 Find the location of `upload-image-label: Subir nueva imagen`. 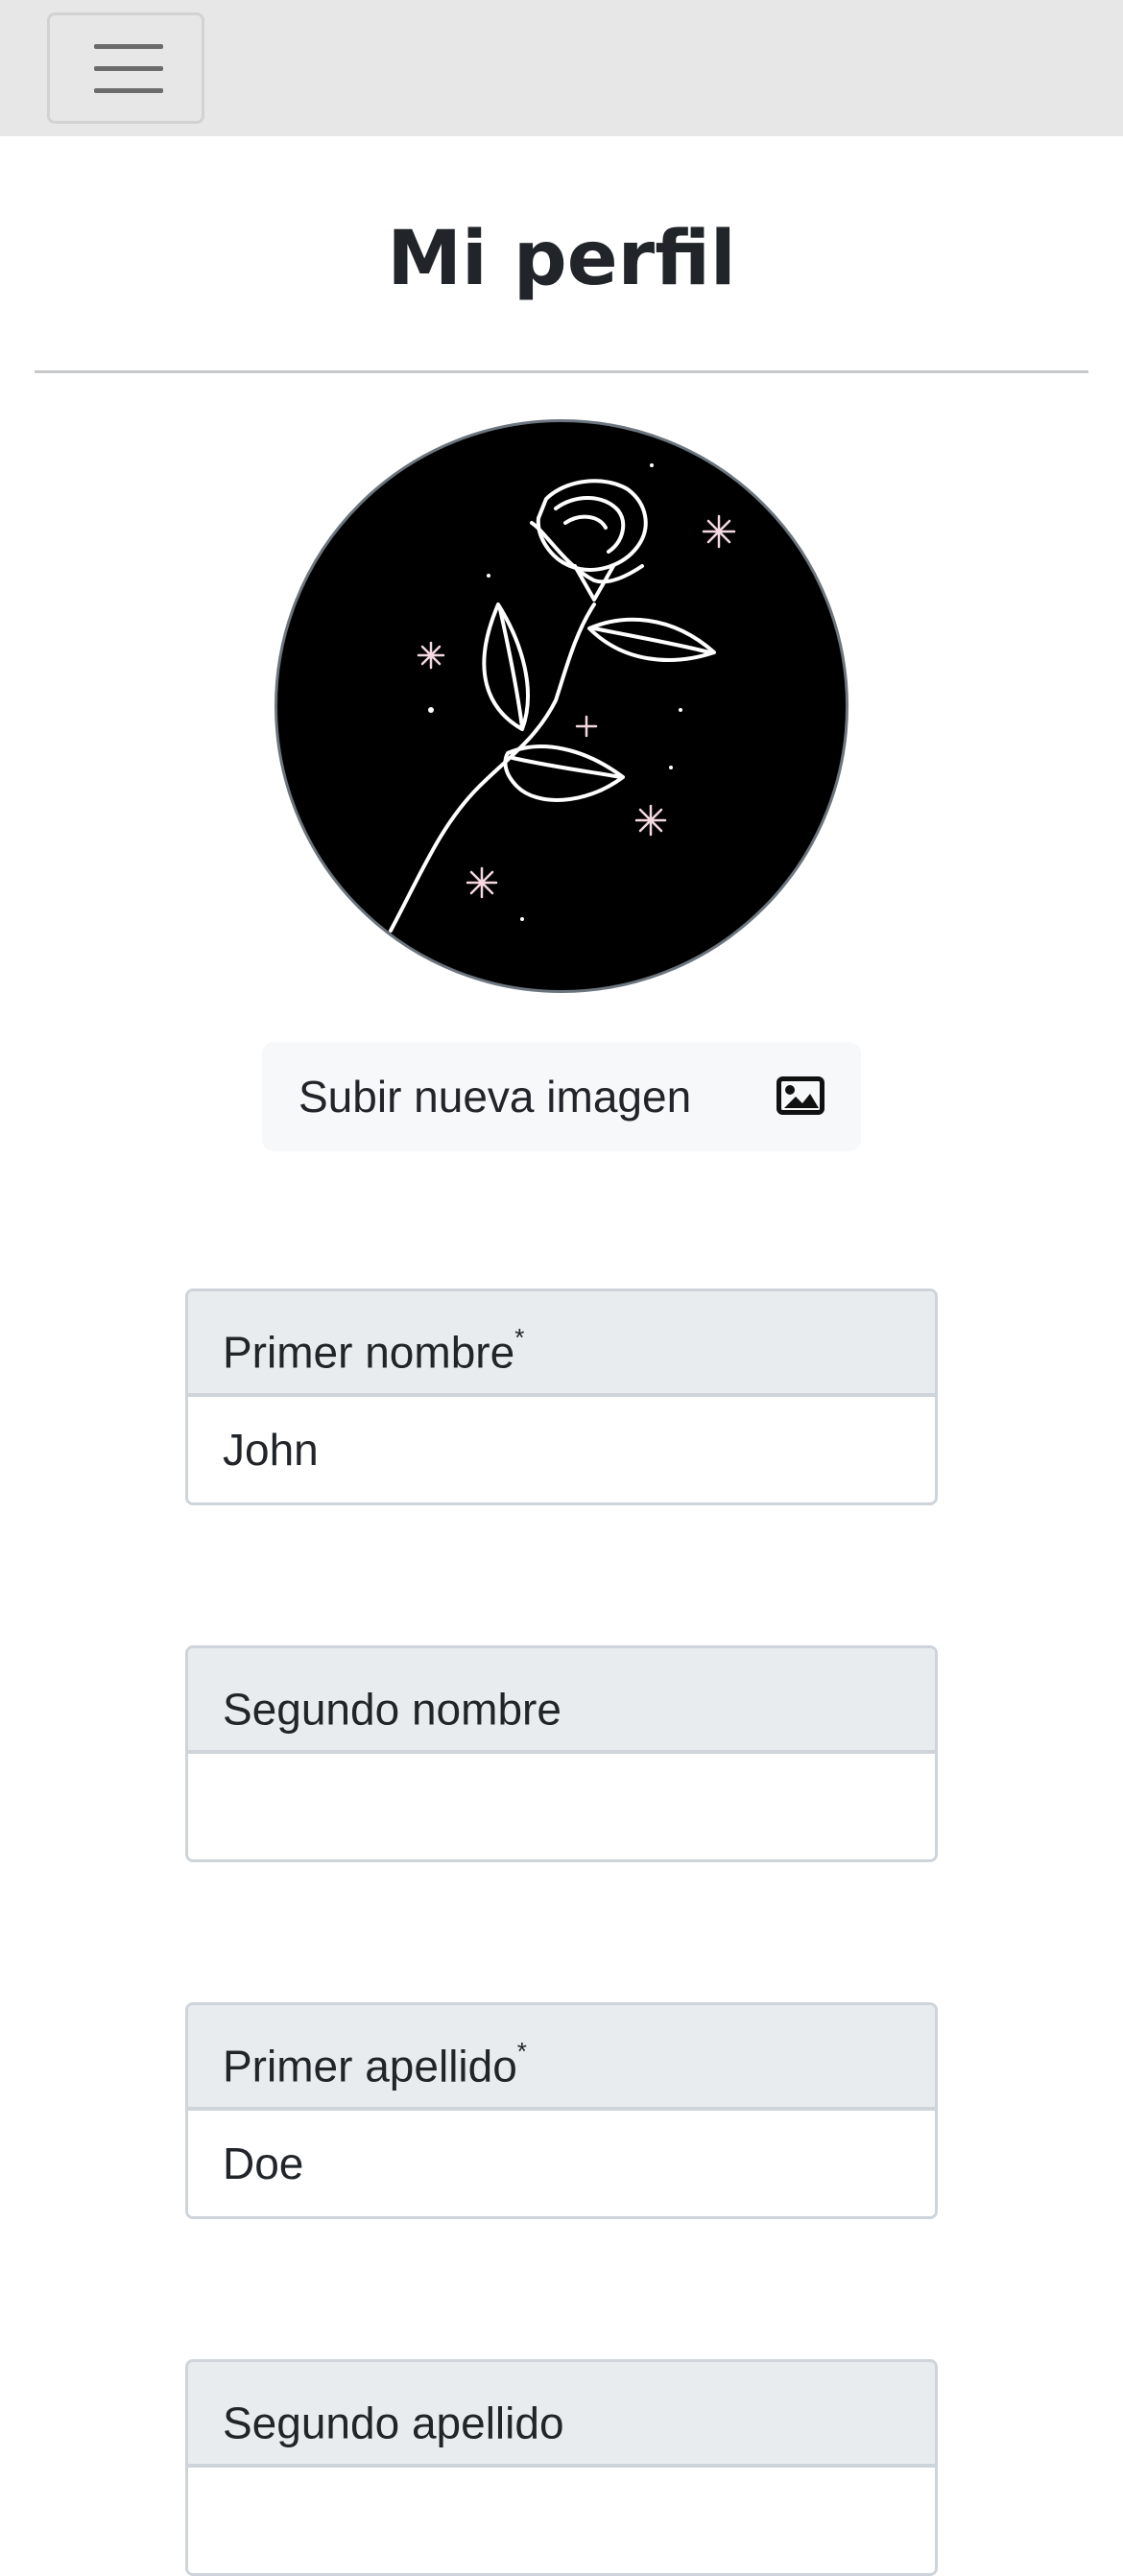

upload-image-label: Subir nueva imagen is located at coordinates (495, 1097).